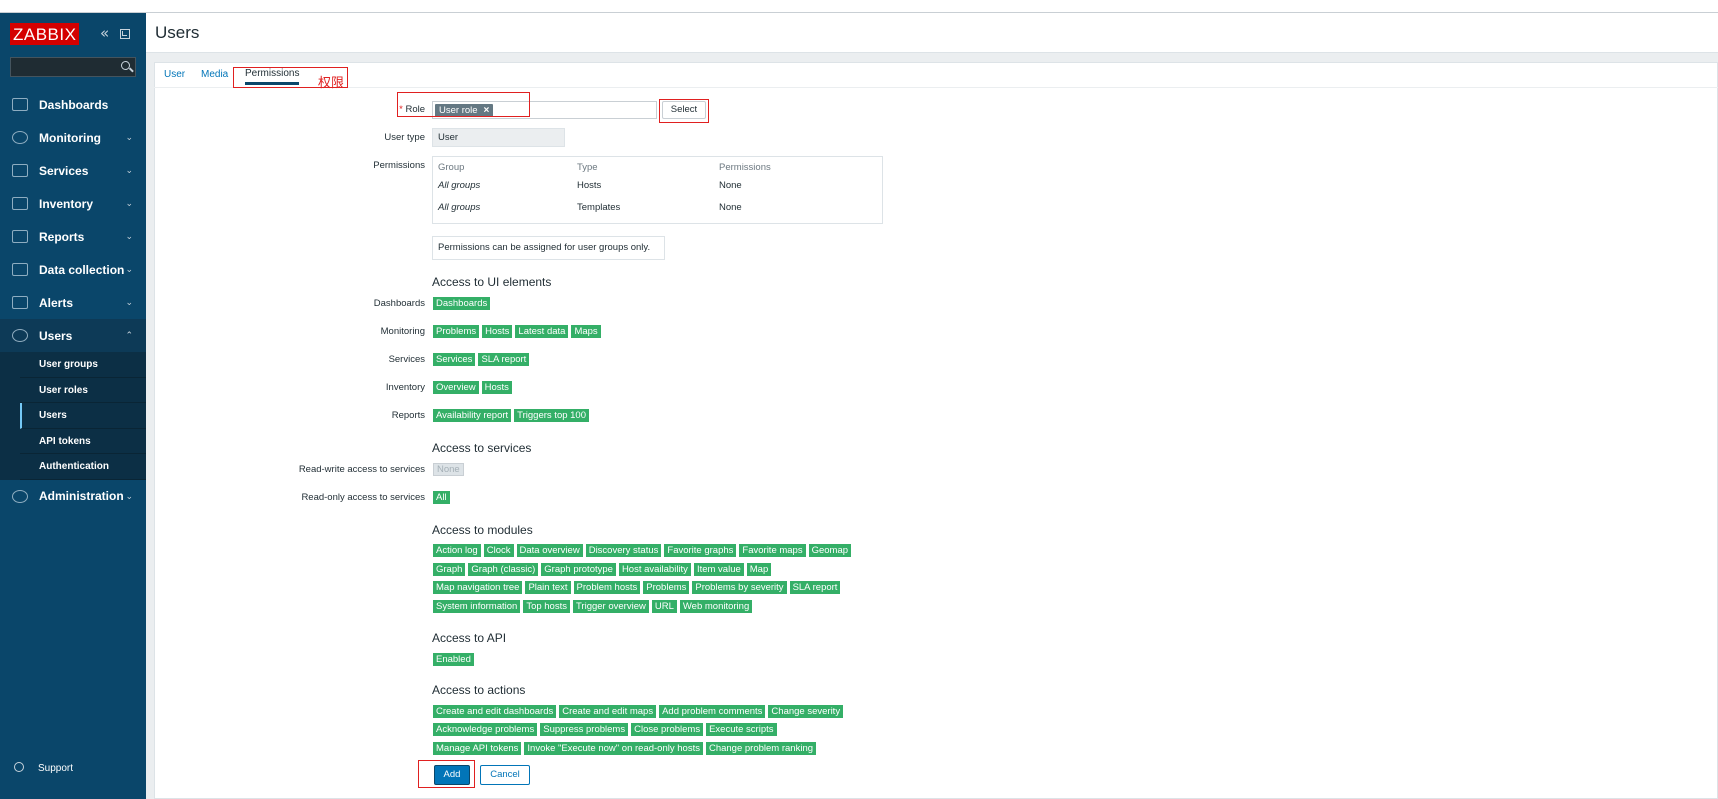 The height and width of the screenshot is (799, 1718). What do you see at coordinates (73, 104) in the screenshot?
I see `menu-dashboards: Dashboards` at bounding box center [73, 104].